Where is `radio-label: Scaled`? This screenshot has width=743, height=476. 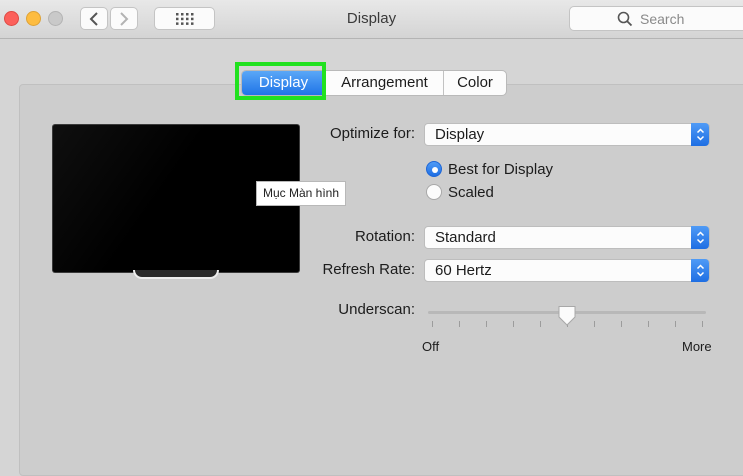
radio-label: Scaled is located at coordinates (471, 192).